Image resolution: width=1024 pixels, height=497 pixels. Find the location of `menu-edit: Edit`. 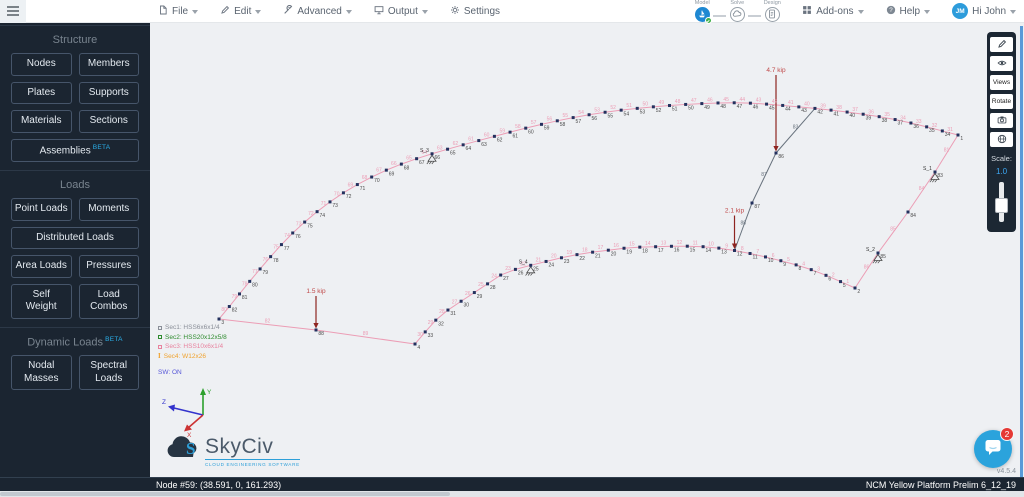

menu-edit: Edit is located at coordinates (241, 11).